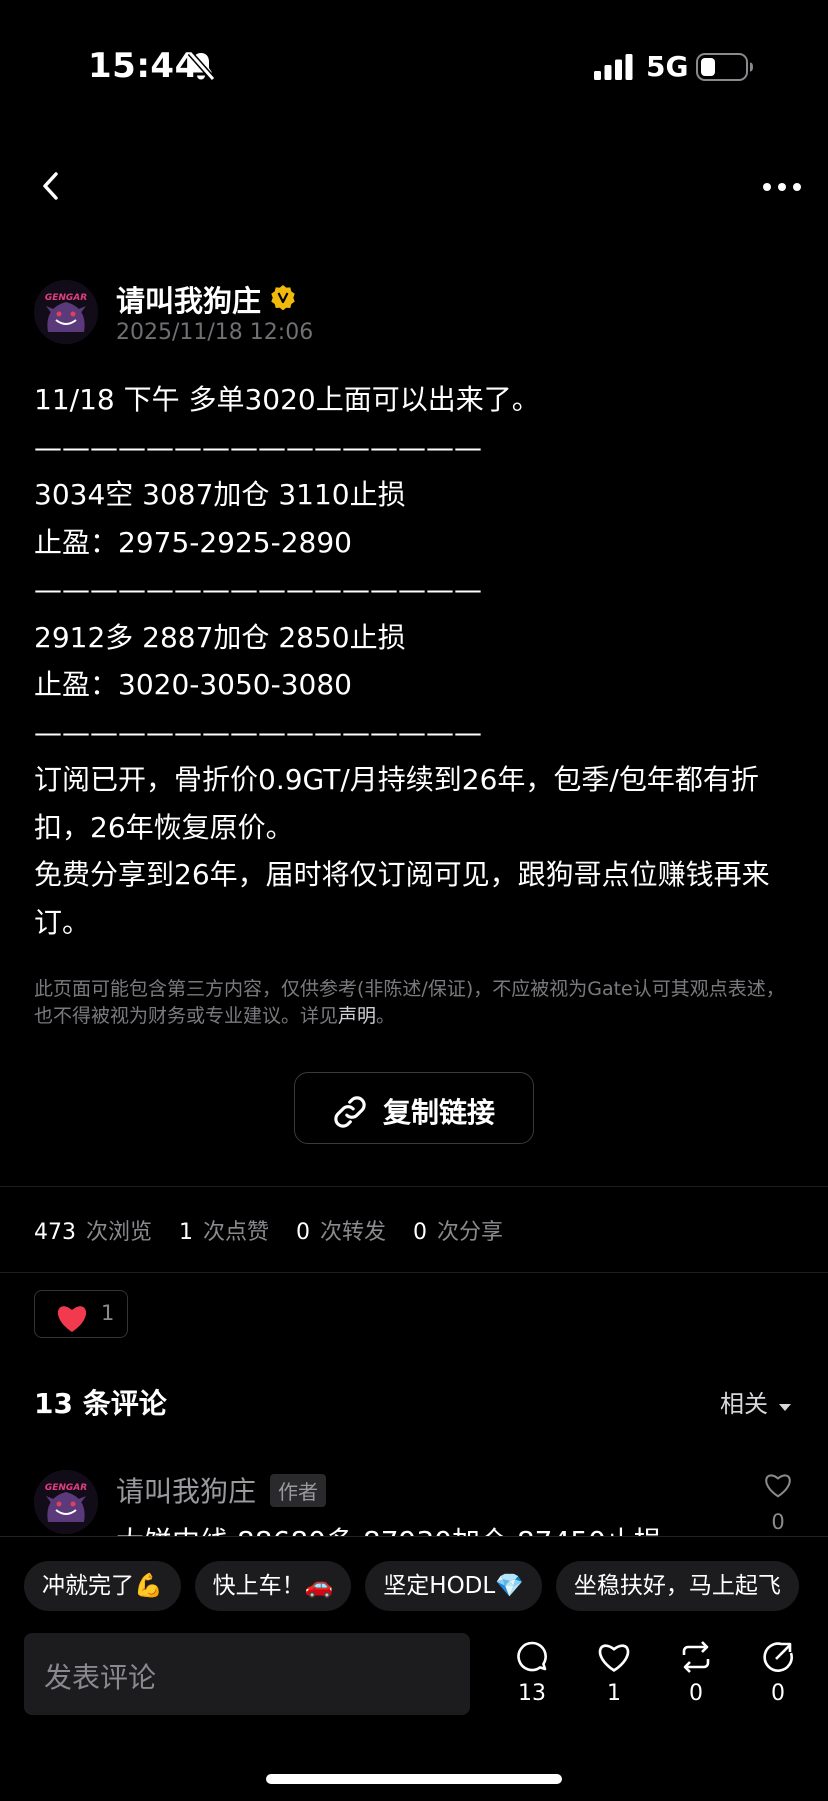 The width and height of the screenshot is (828, 1801). Describe the element at coordinates (188, 299) in the screenshot. I see `author-name: 请叫我狗庄` at that location.